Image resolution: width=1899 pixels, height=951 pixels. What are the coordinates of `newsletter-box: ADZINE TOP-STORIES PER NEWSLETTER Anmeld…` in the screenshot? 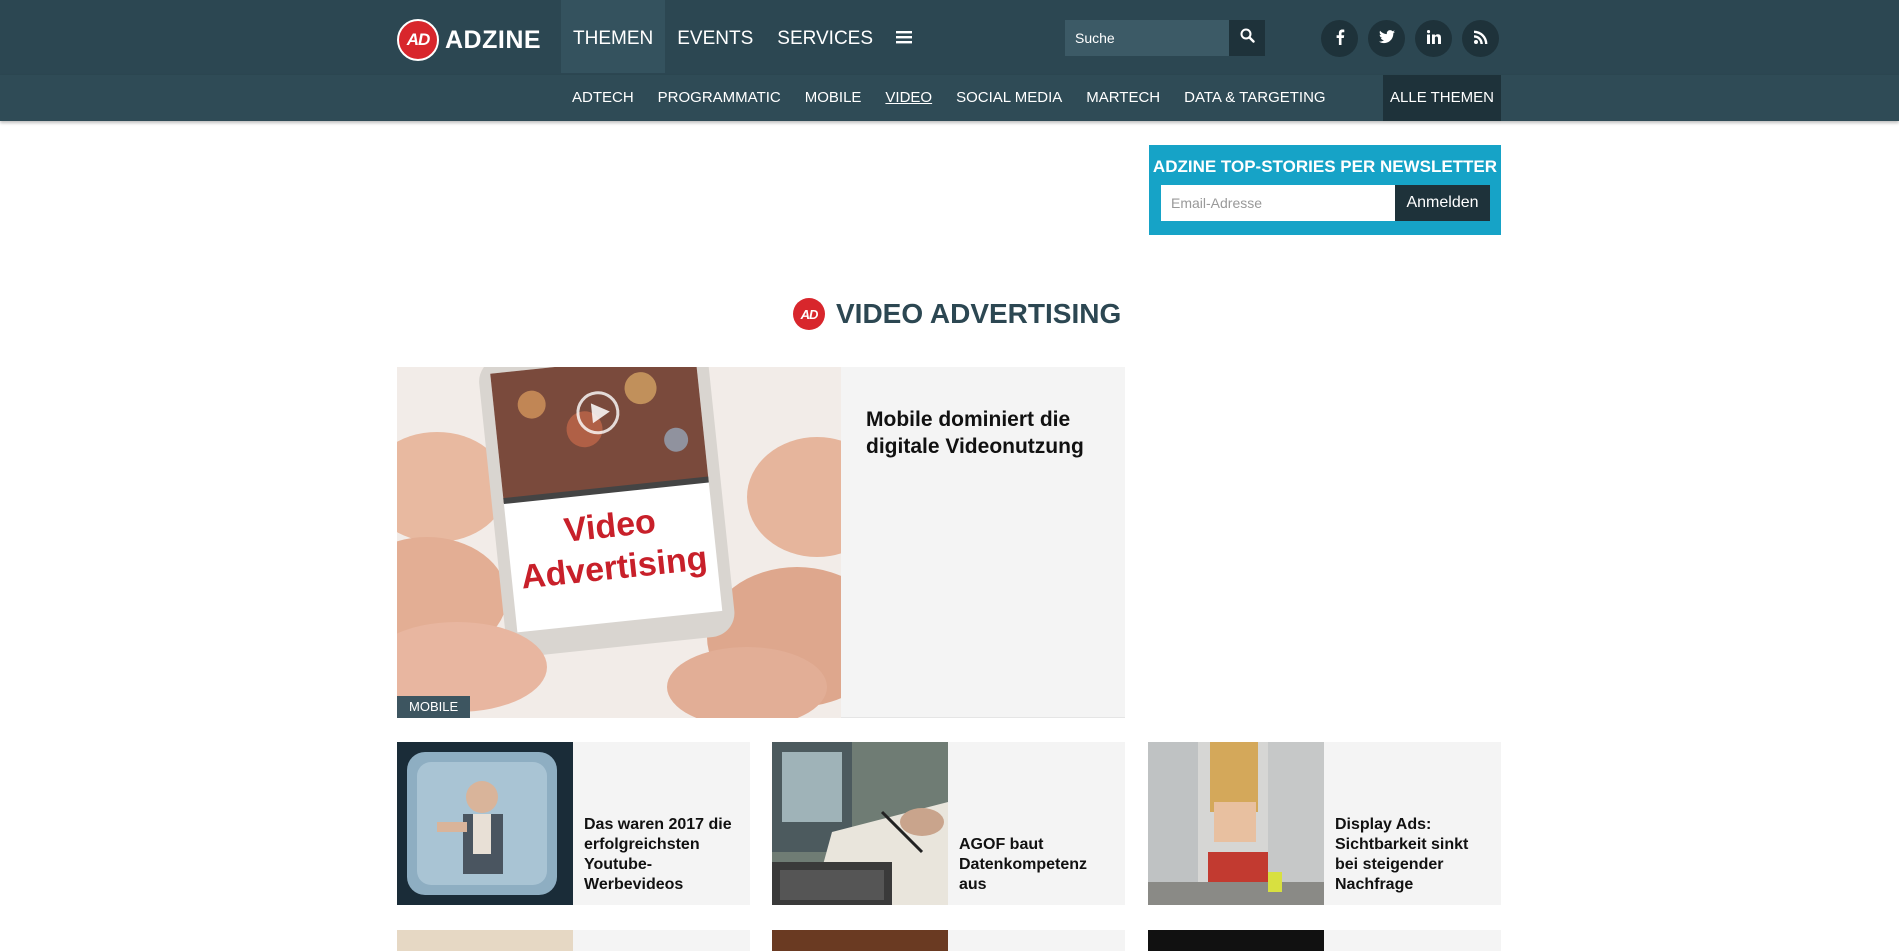 It's located at (1325, 190).